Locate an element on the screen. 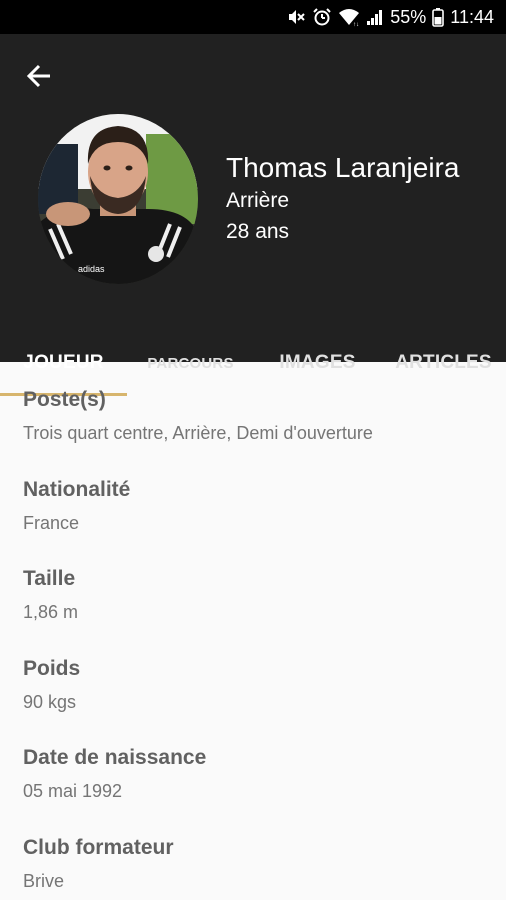 This screenshot has height=900, width=506. status-bar: ↑↓ 55% 11:44 is located at coordinates (253, 17).